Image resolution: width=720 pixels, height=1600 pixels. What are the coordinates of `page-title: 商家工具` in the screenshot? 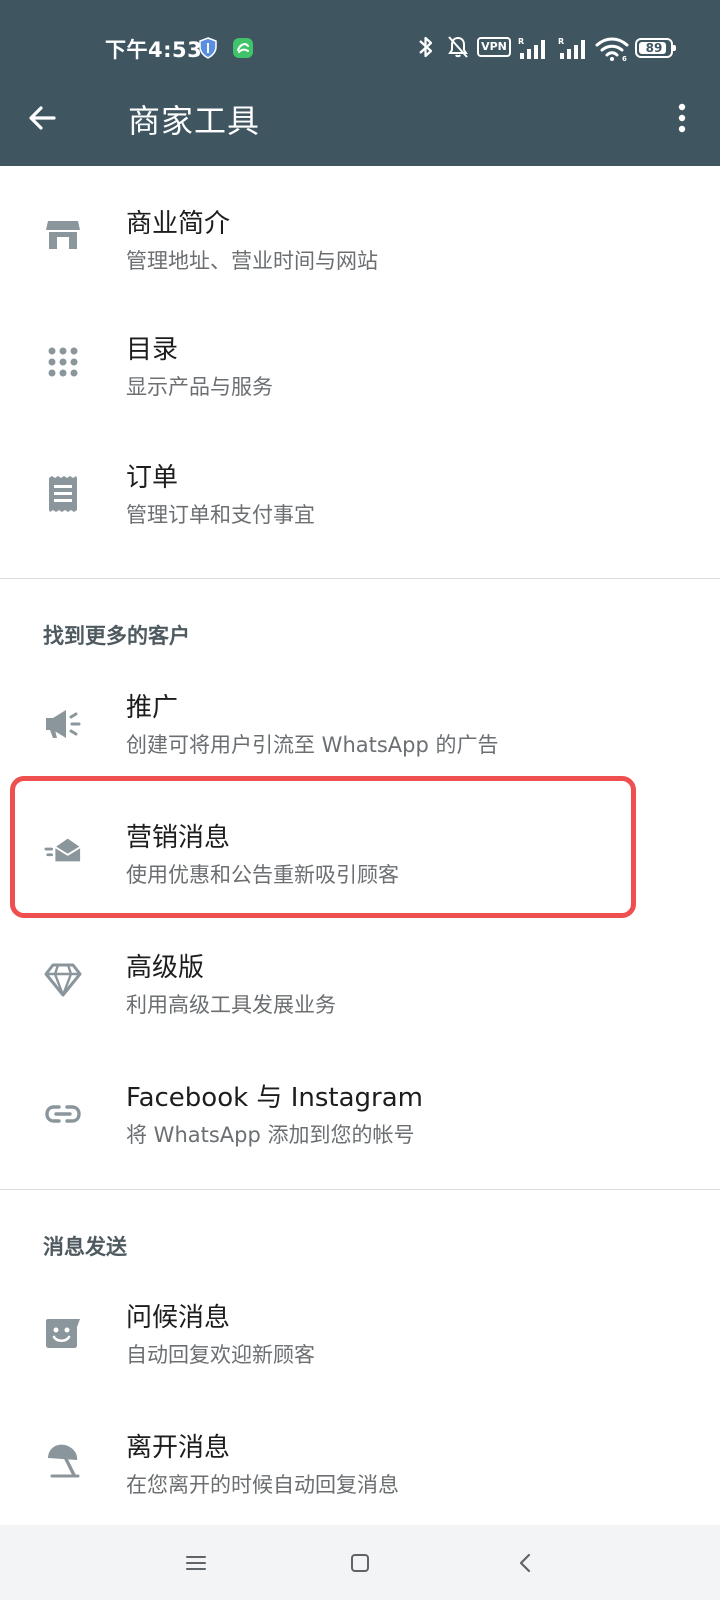 It's located at (194, 121).